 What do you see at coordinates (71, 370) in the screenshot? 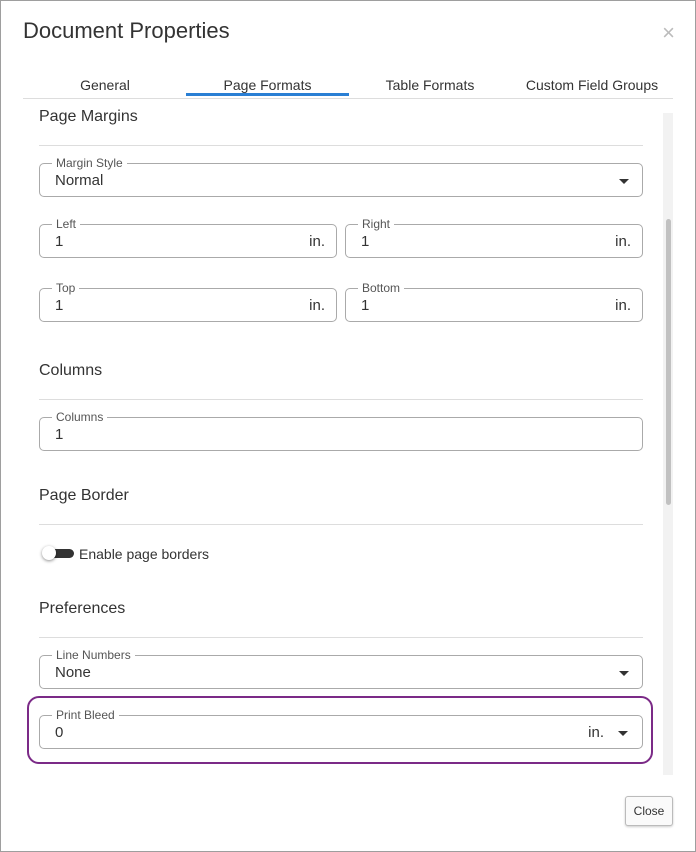
I see `columns-heading: Columns` at bounding box center [71, 370].